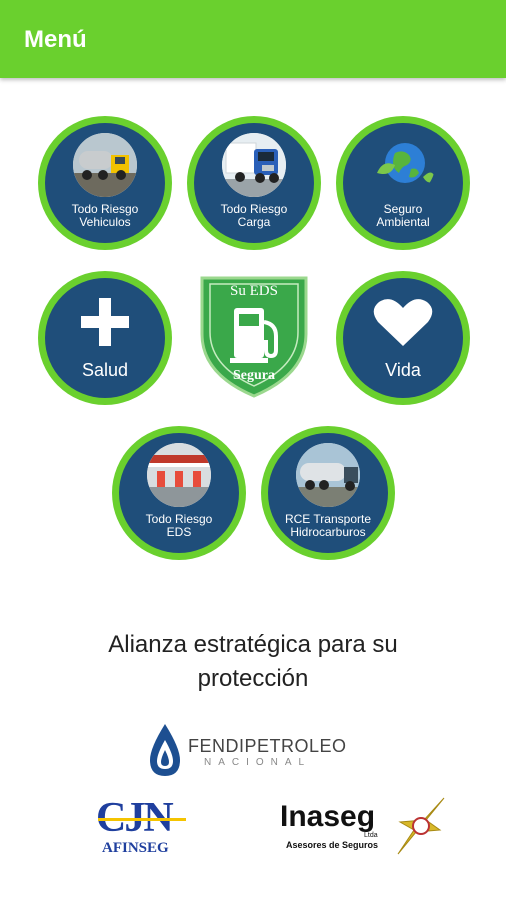  Describe the element at coordinates (105, 215) in the screenshot. I see `tile-label: Todo Riesgo Vehiculos` at that location.